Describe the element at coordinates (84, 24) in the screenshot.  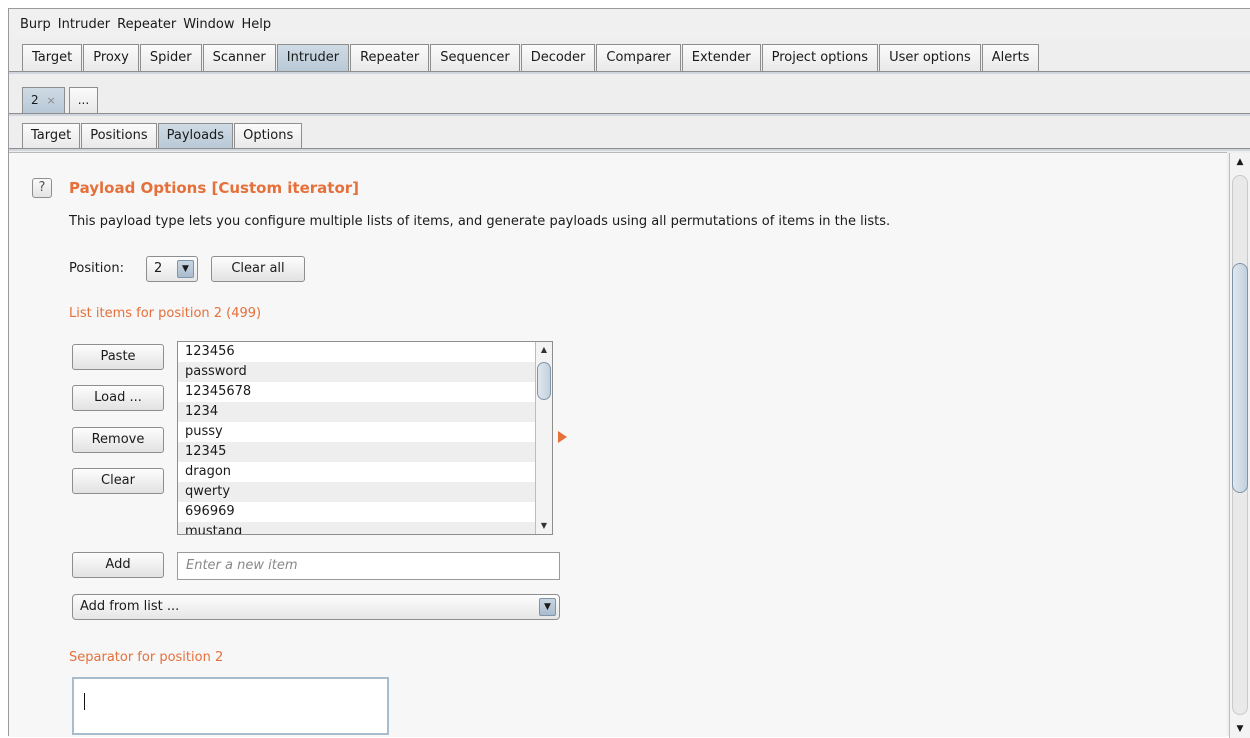
I see `menu-intruder: Intruder` at that location.